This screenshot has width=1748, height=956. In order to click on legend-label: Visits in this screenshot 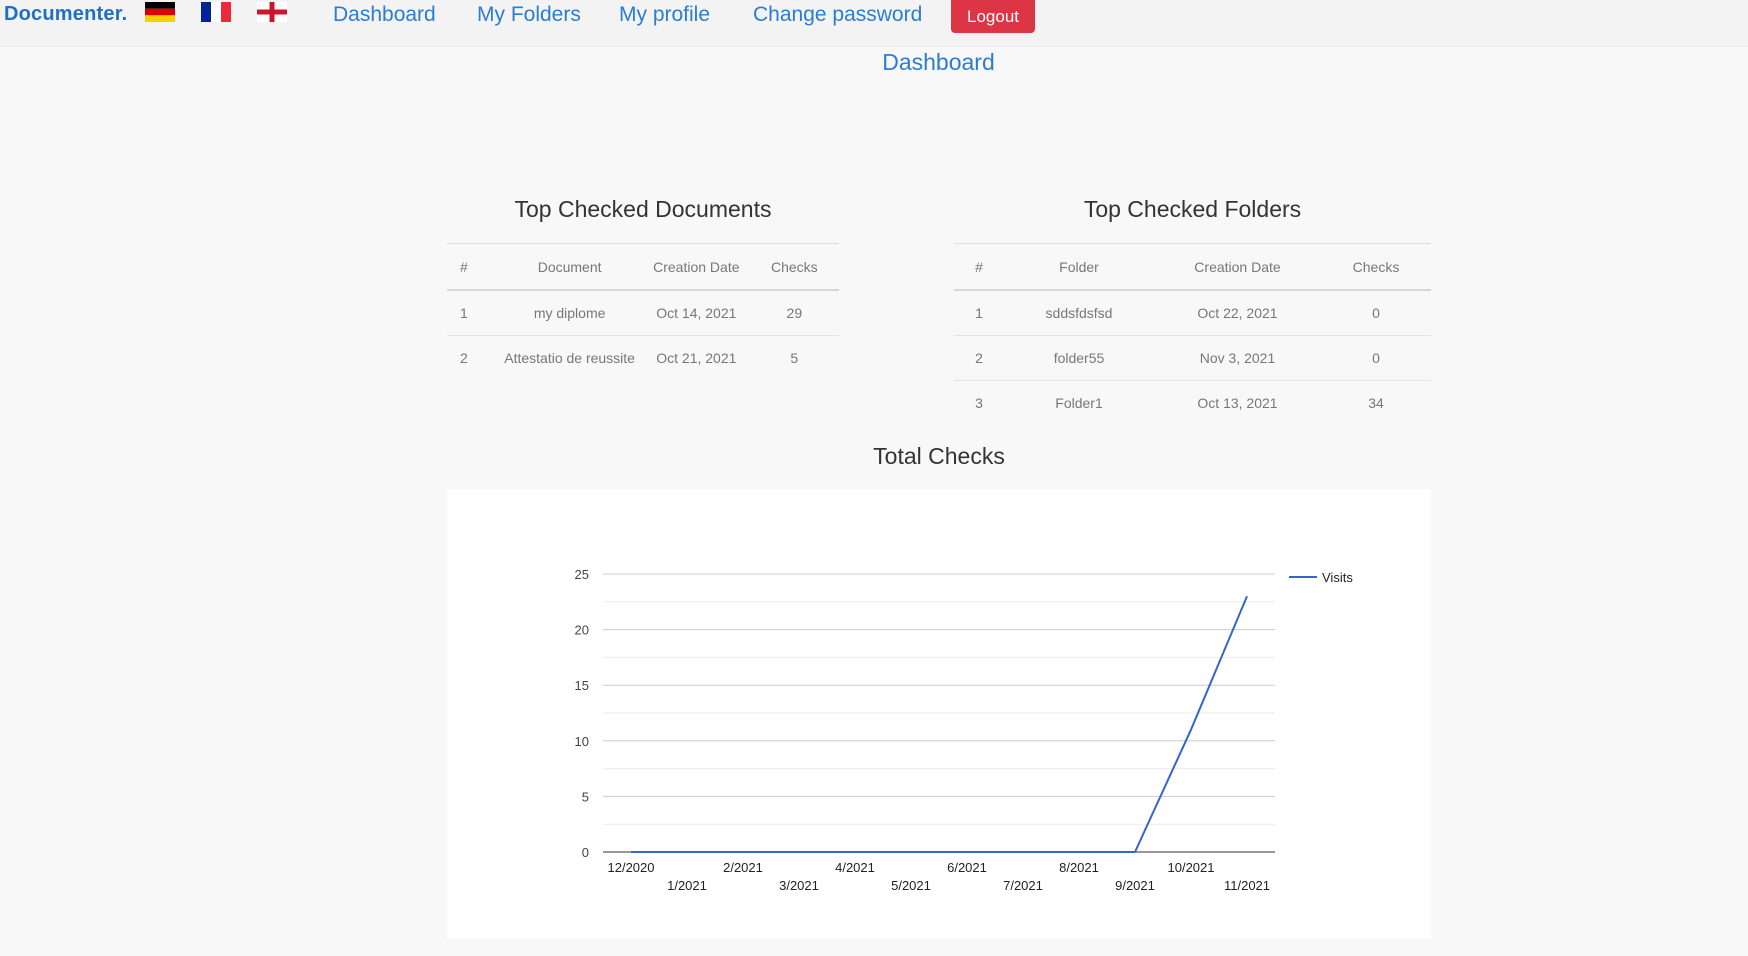, I will do `click(1337, 577)`.